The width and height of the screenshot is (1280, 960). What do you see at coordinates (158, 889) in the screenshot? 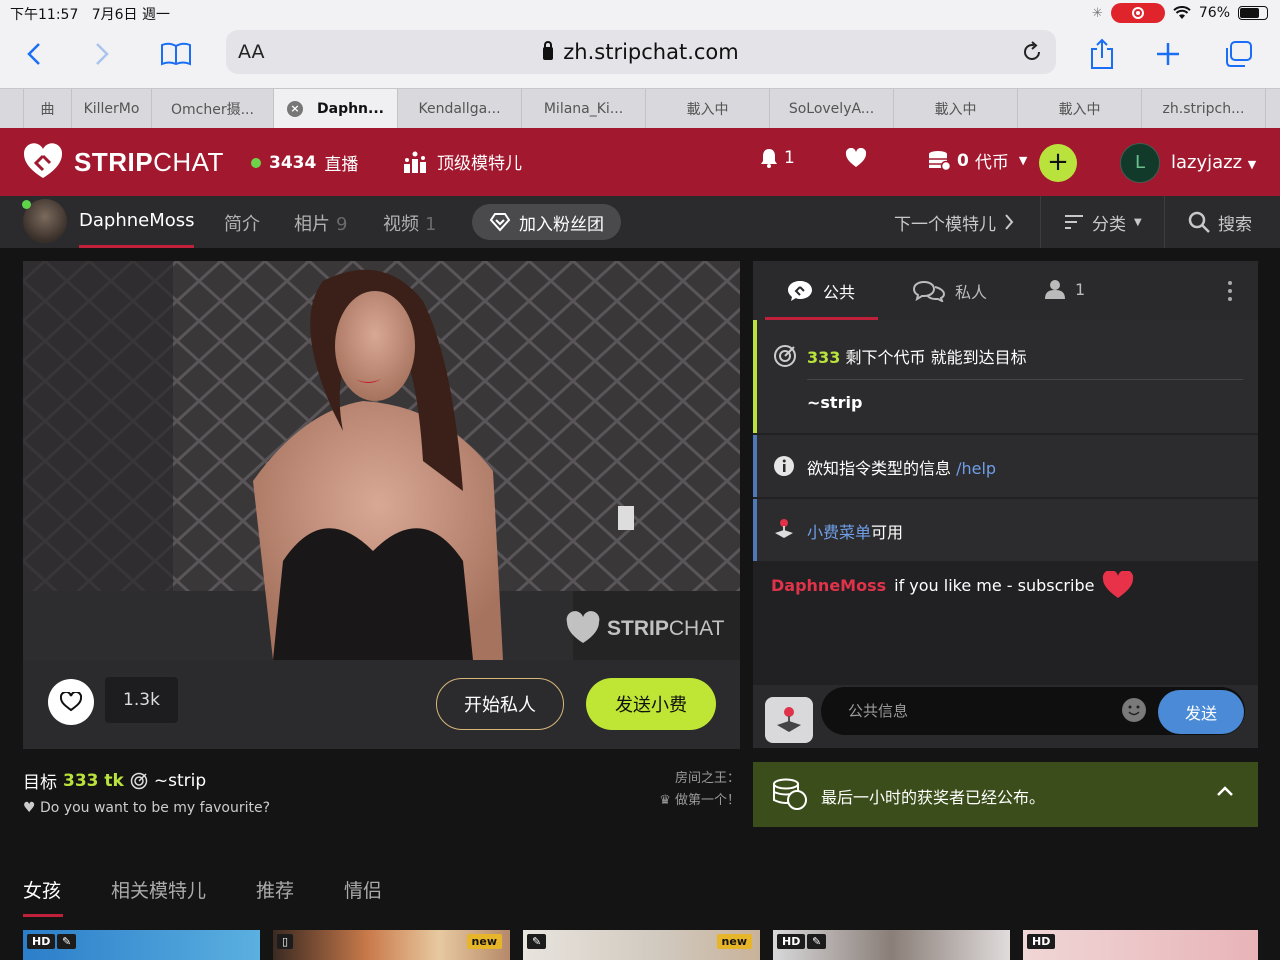
I see `category-tab: 相关模特儿` at bounding box center [158, 889].